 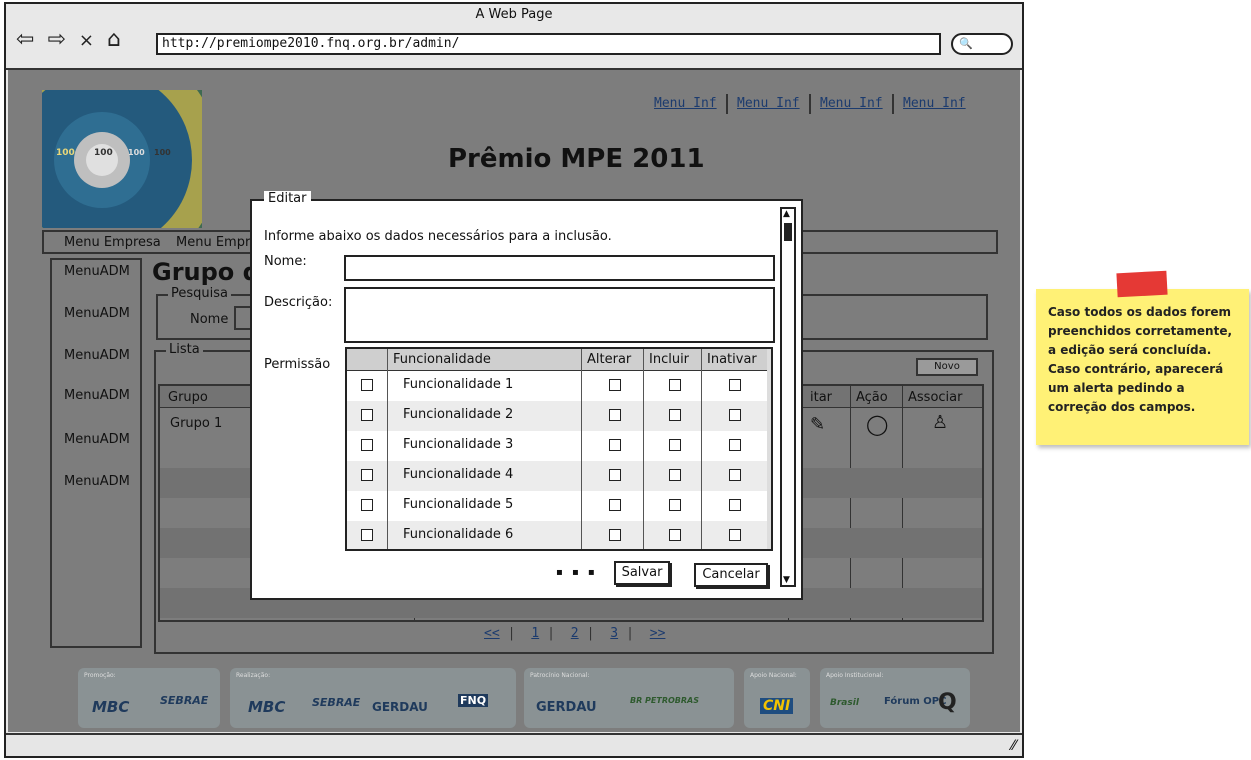 I want to click on table-row: Funcionalidade 1, so click(x=559, y=386).